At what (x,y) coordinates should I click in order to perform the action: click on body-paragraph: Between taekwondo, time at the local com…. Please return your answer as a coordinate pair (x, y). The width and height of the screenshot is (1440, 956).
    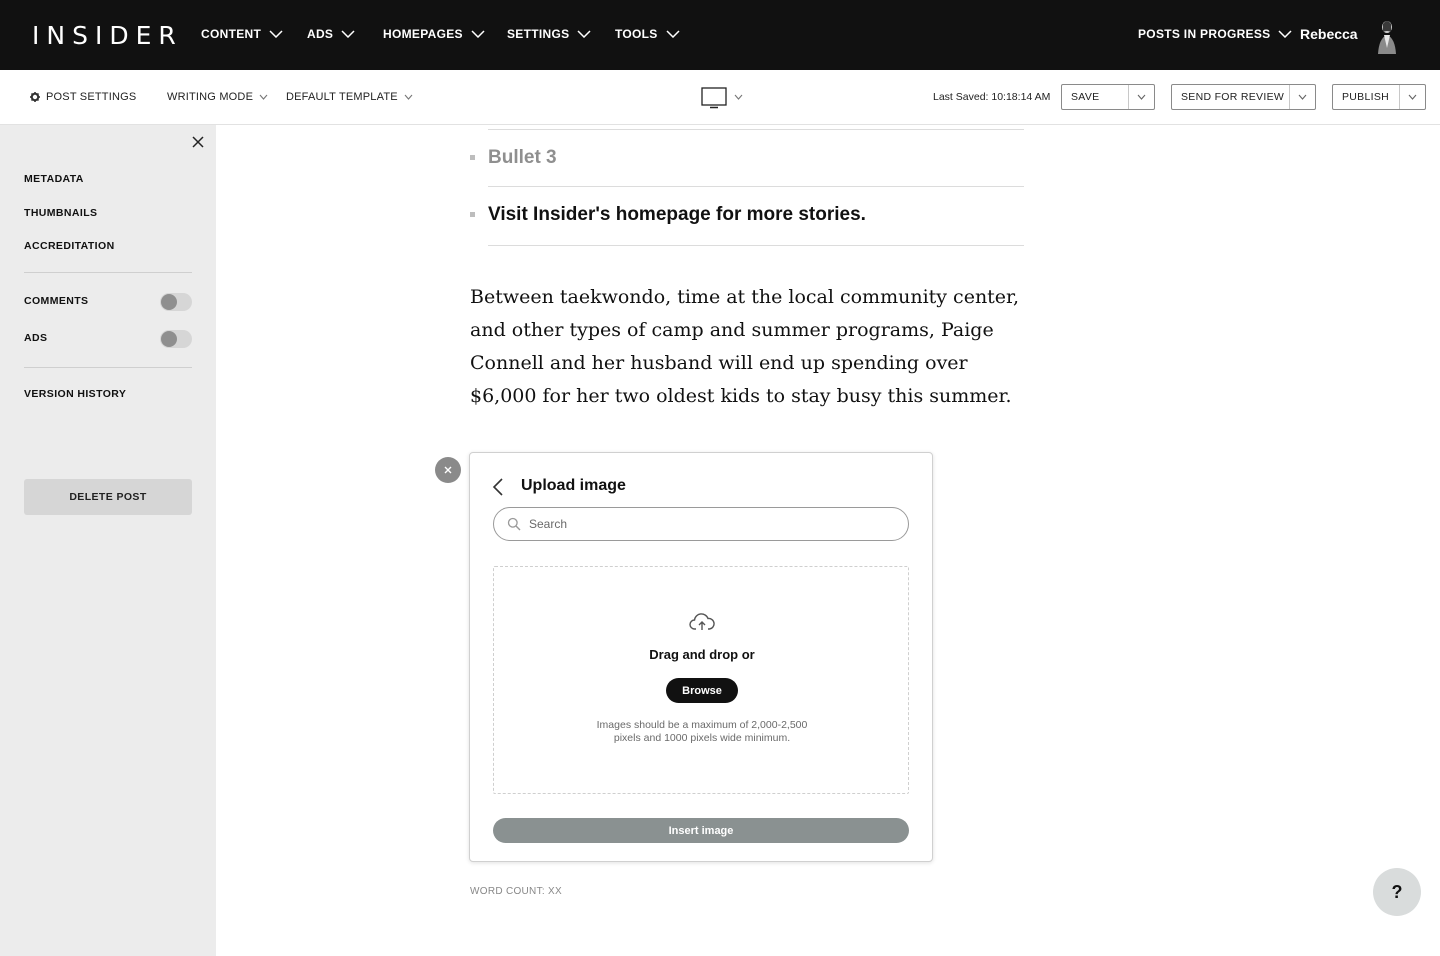
    Looking at the image, I should click on (750, 347).